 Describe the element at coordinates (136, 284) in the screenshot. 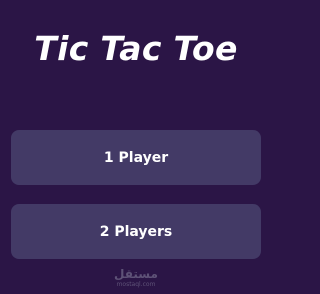

I see `watermark-subtext: mostaql.com` at that location.